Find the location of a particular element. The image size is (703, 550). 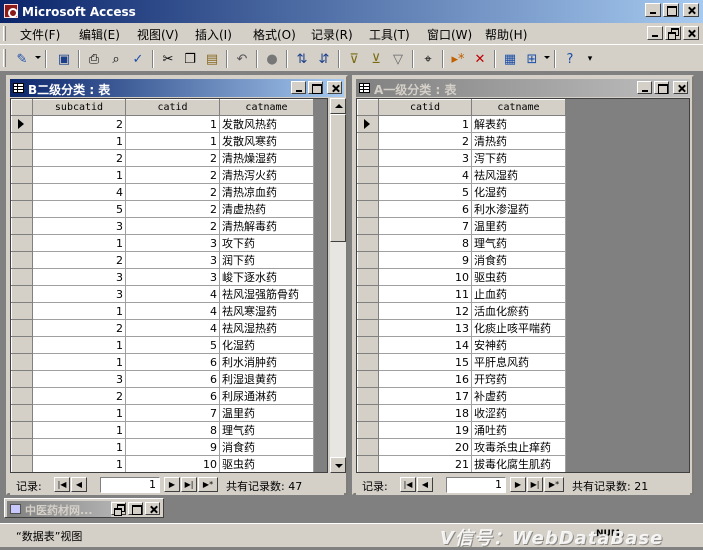

menu-help: 帮助(H) is located at coordinates (506, 34).